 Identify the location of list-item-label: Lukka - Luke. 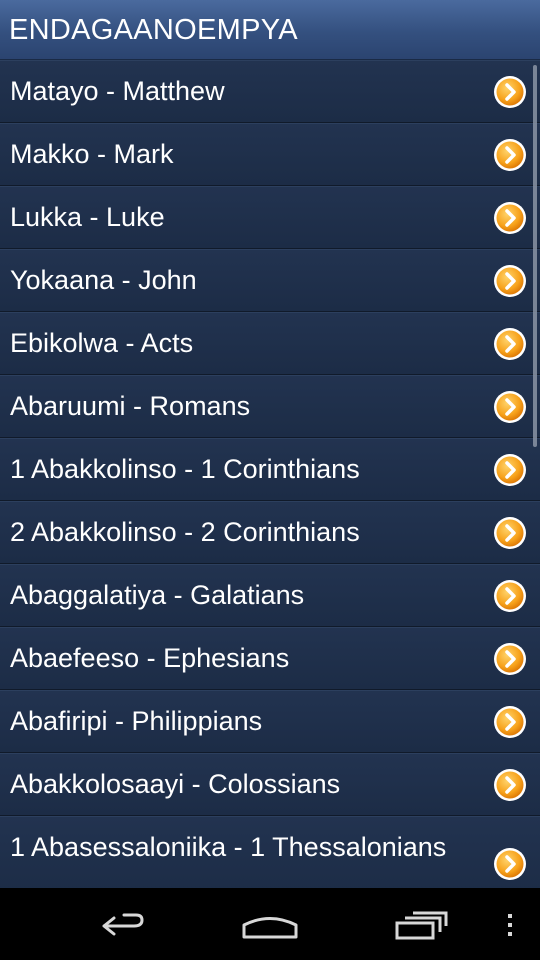
(87, 217).